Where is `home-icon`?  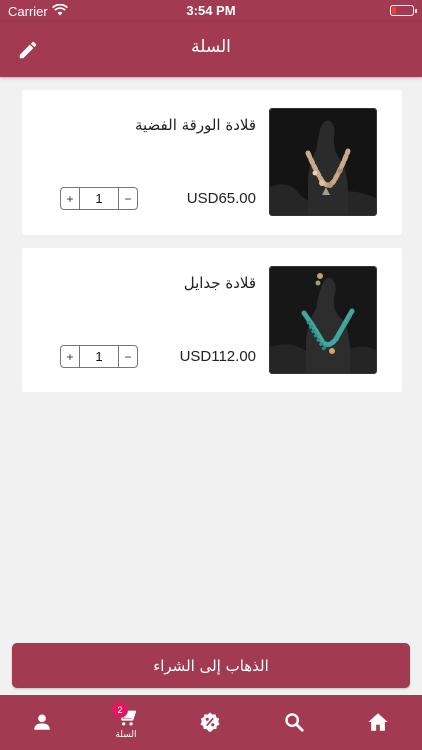
home-icon is located at coordinates (378, 722).